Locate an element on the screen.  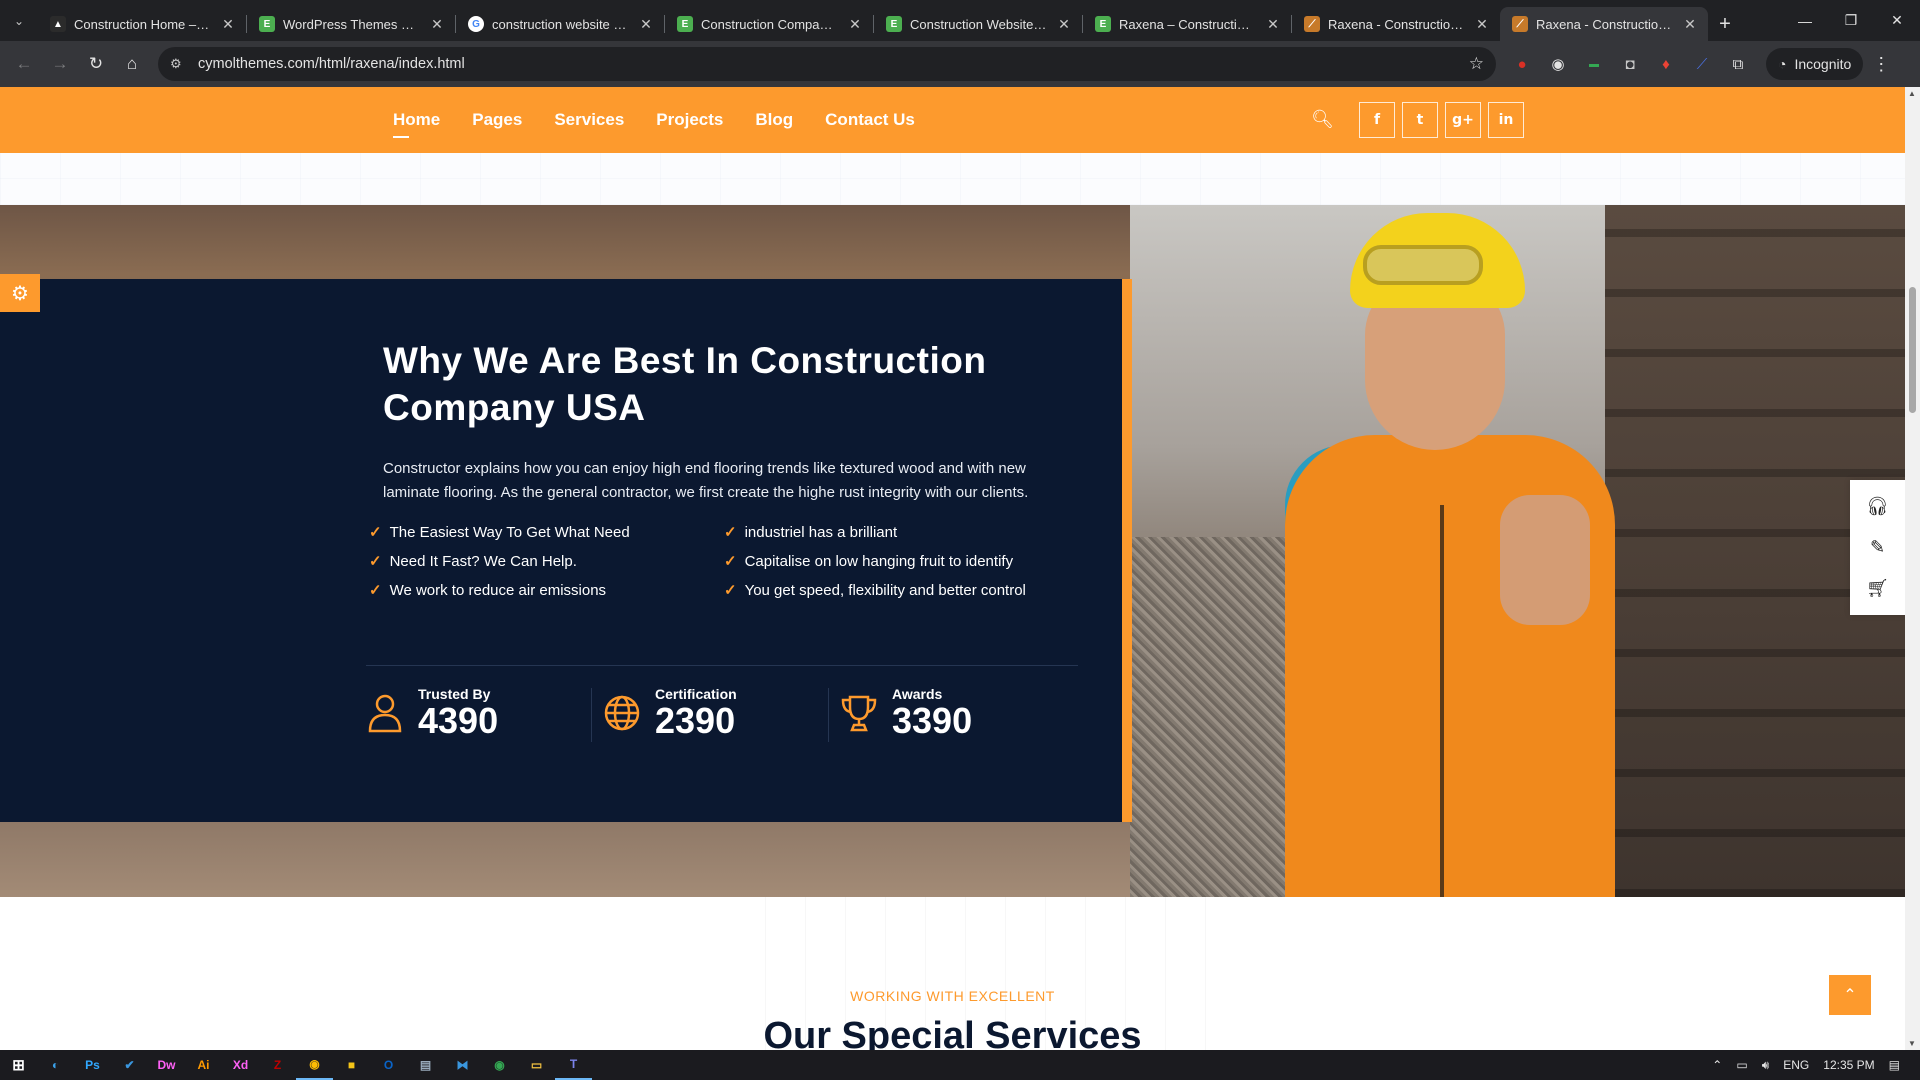
url-text: cymolthemes.com/html/raxena/index.html is located at coordinates (833, 64).